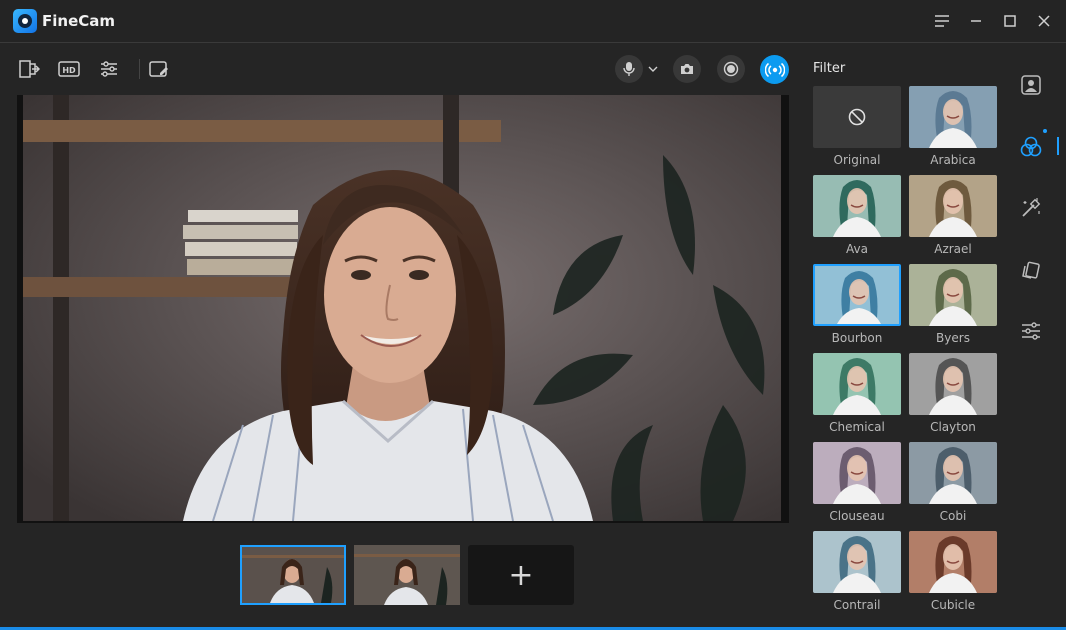 This screenshot has height=630, width=1066. I want to click on filter-byers: Byers, so click(953, 306).